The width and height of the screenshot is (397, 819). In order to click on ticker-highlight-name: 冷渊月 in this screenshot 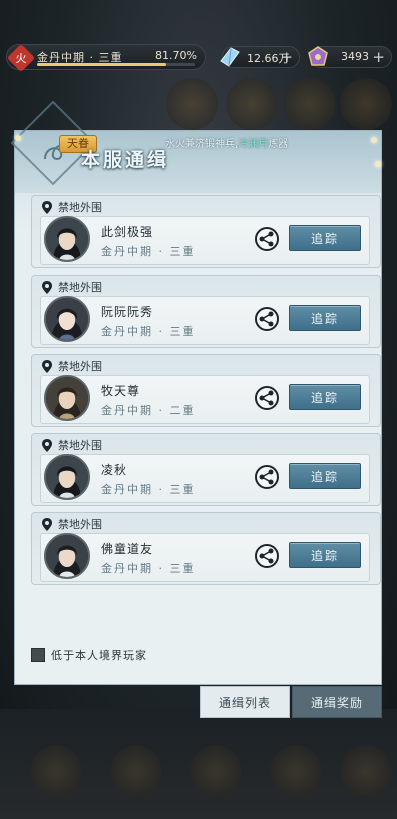, I will do `click(253, 144)`.